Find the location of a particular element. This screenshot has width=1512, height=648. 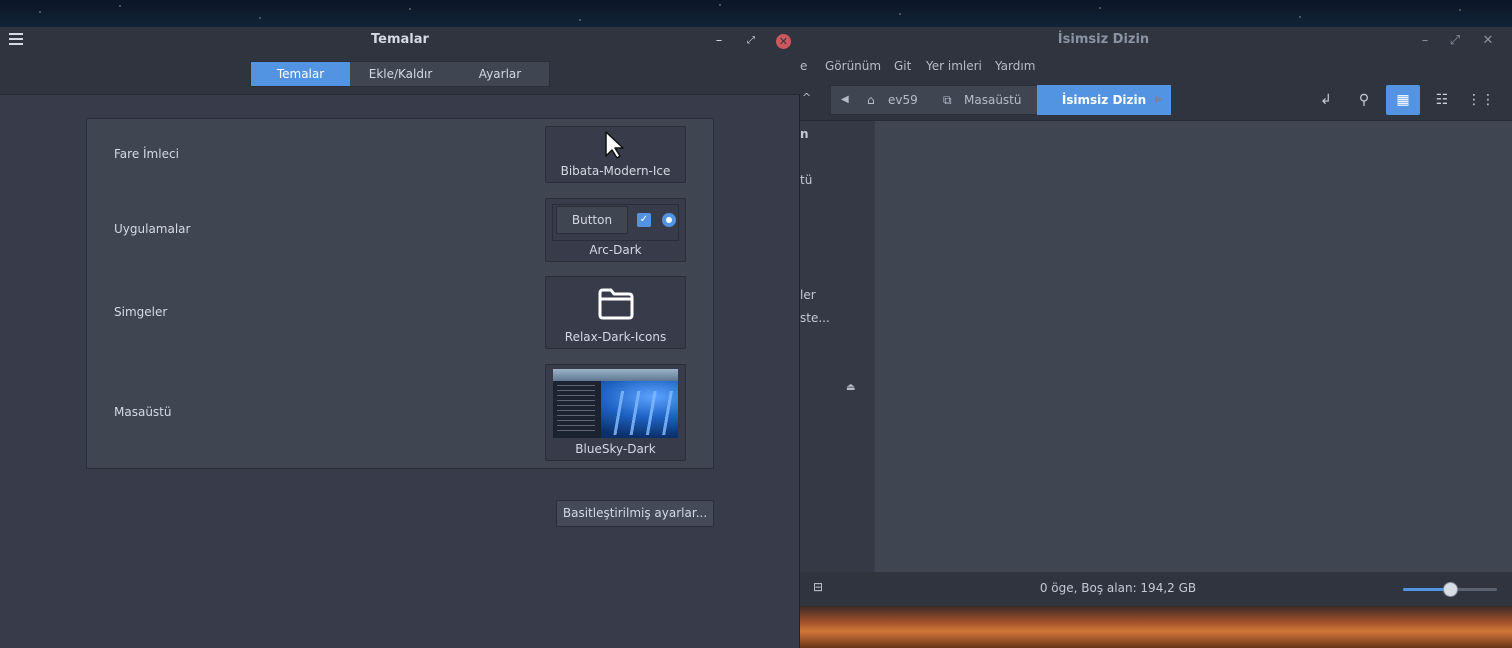

breadcrumb-forward-arrow-icon: ▶ is located at coordinates (1159, 100).